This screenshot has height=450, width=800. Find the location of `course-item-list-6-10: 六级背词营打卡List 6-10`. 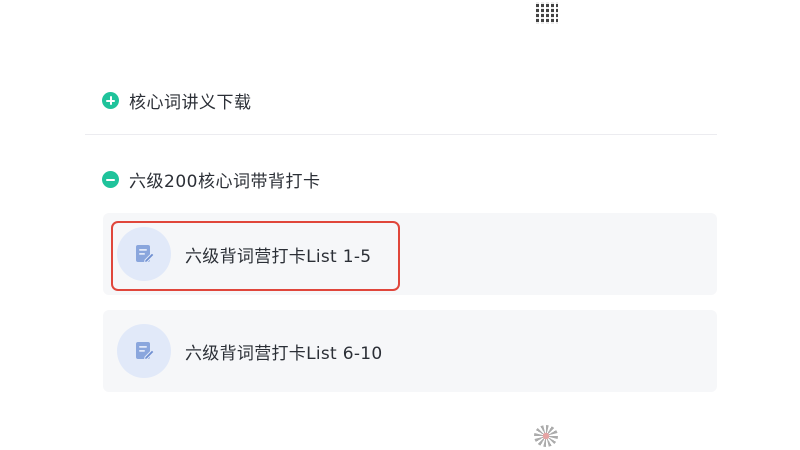

course-item-list-6-10: 六级背词营打卡List 6-10 is located at coordinates (410, 351).